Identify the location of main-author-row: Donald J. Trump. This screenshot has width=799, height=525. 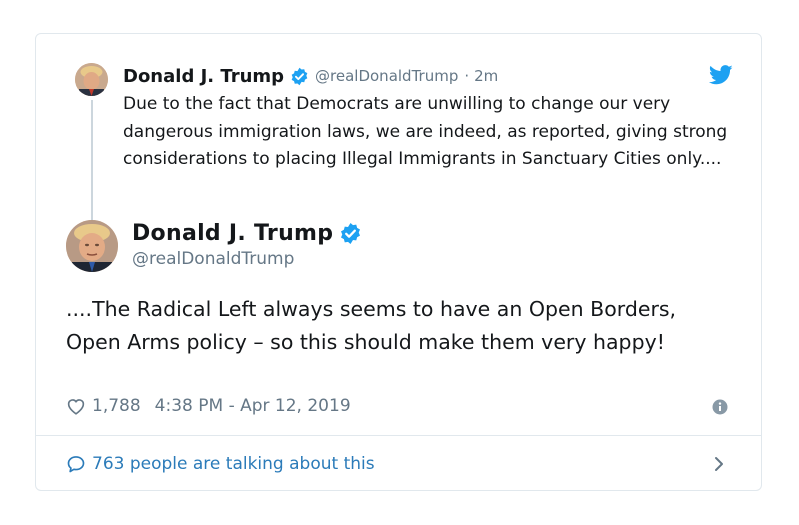
(247, 233).